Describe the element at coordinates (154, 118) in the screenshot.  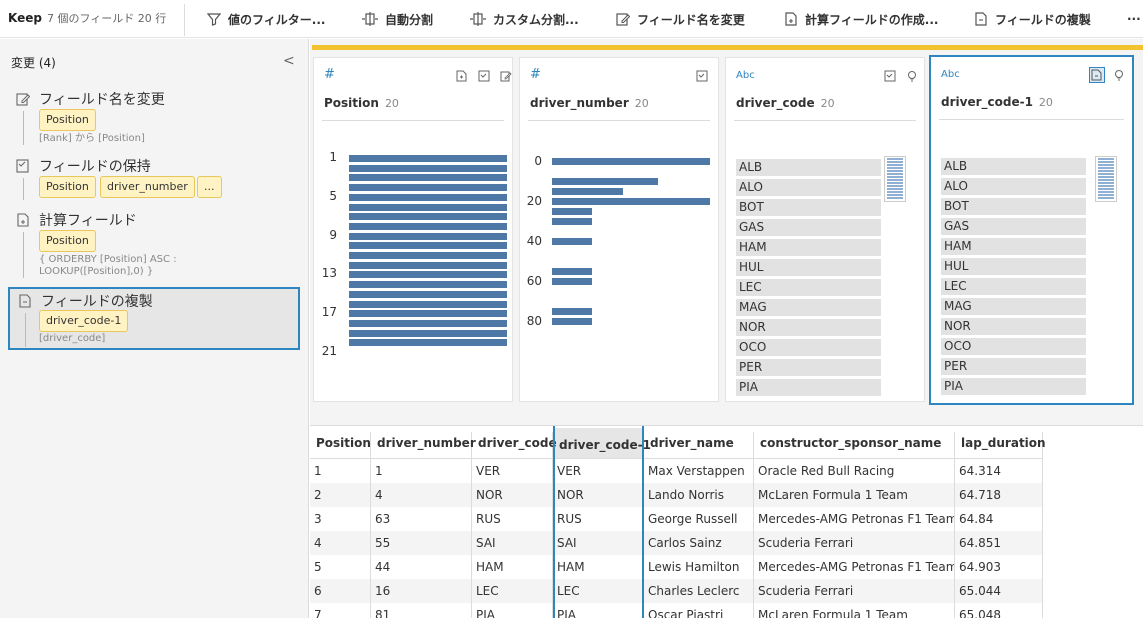
I see `change-item-rename: フィールド名を変更 Position [Rank] から [Position]` at that location.